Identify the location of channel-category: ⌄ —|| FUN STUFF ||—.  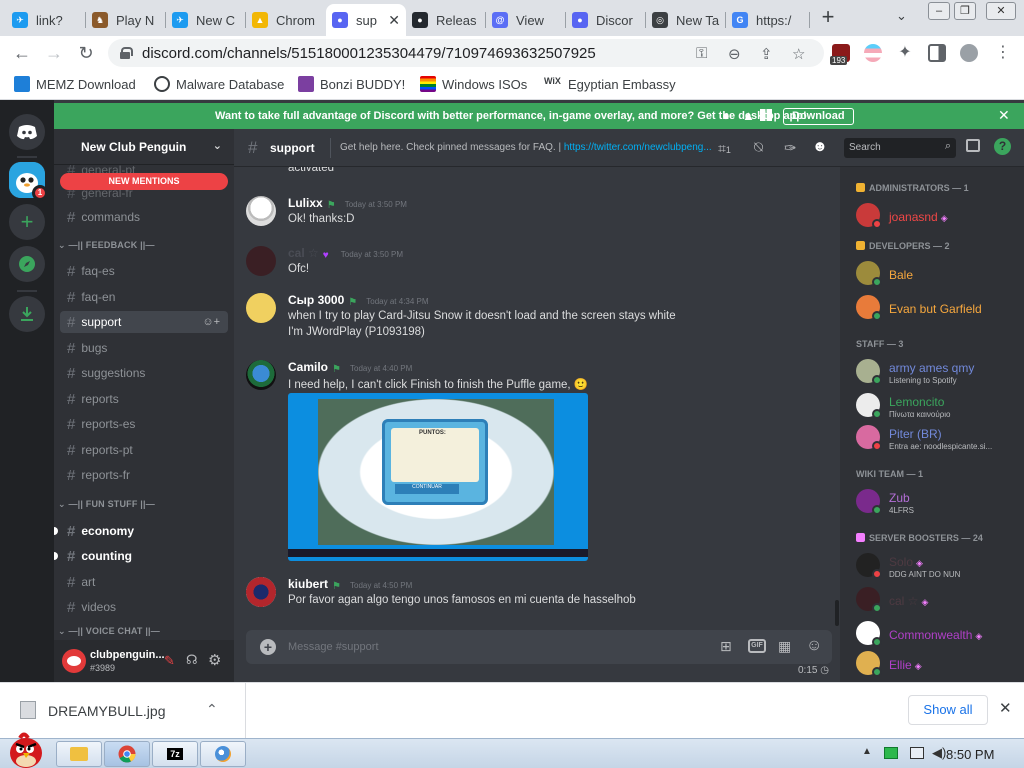
(106, 504).